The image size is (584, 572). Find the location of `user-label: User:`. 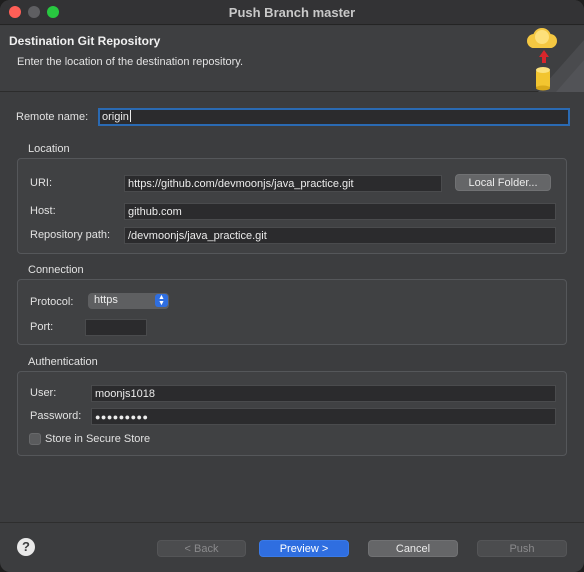

user-label: User: is located at coordinates (43, 393).